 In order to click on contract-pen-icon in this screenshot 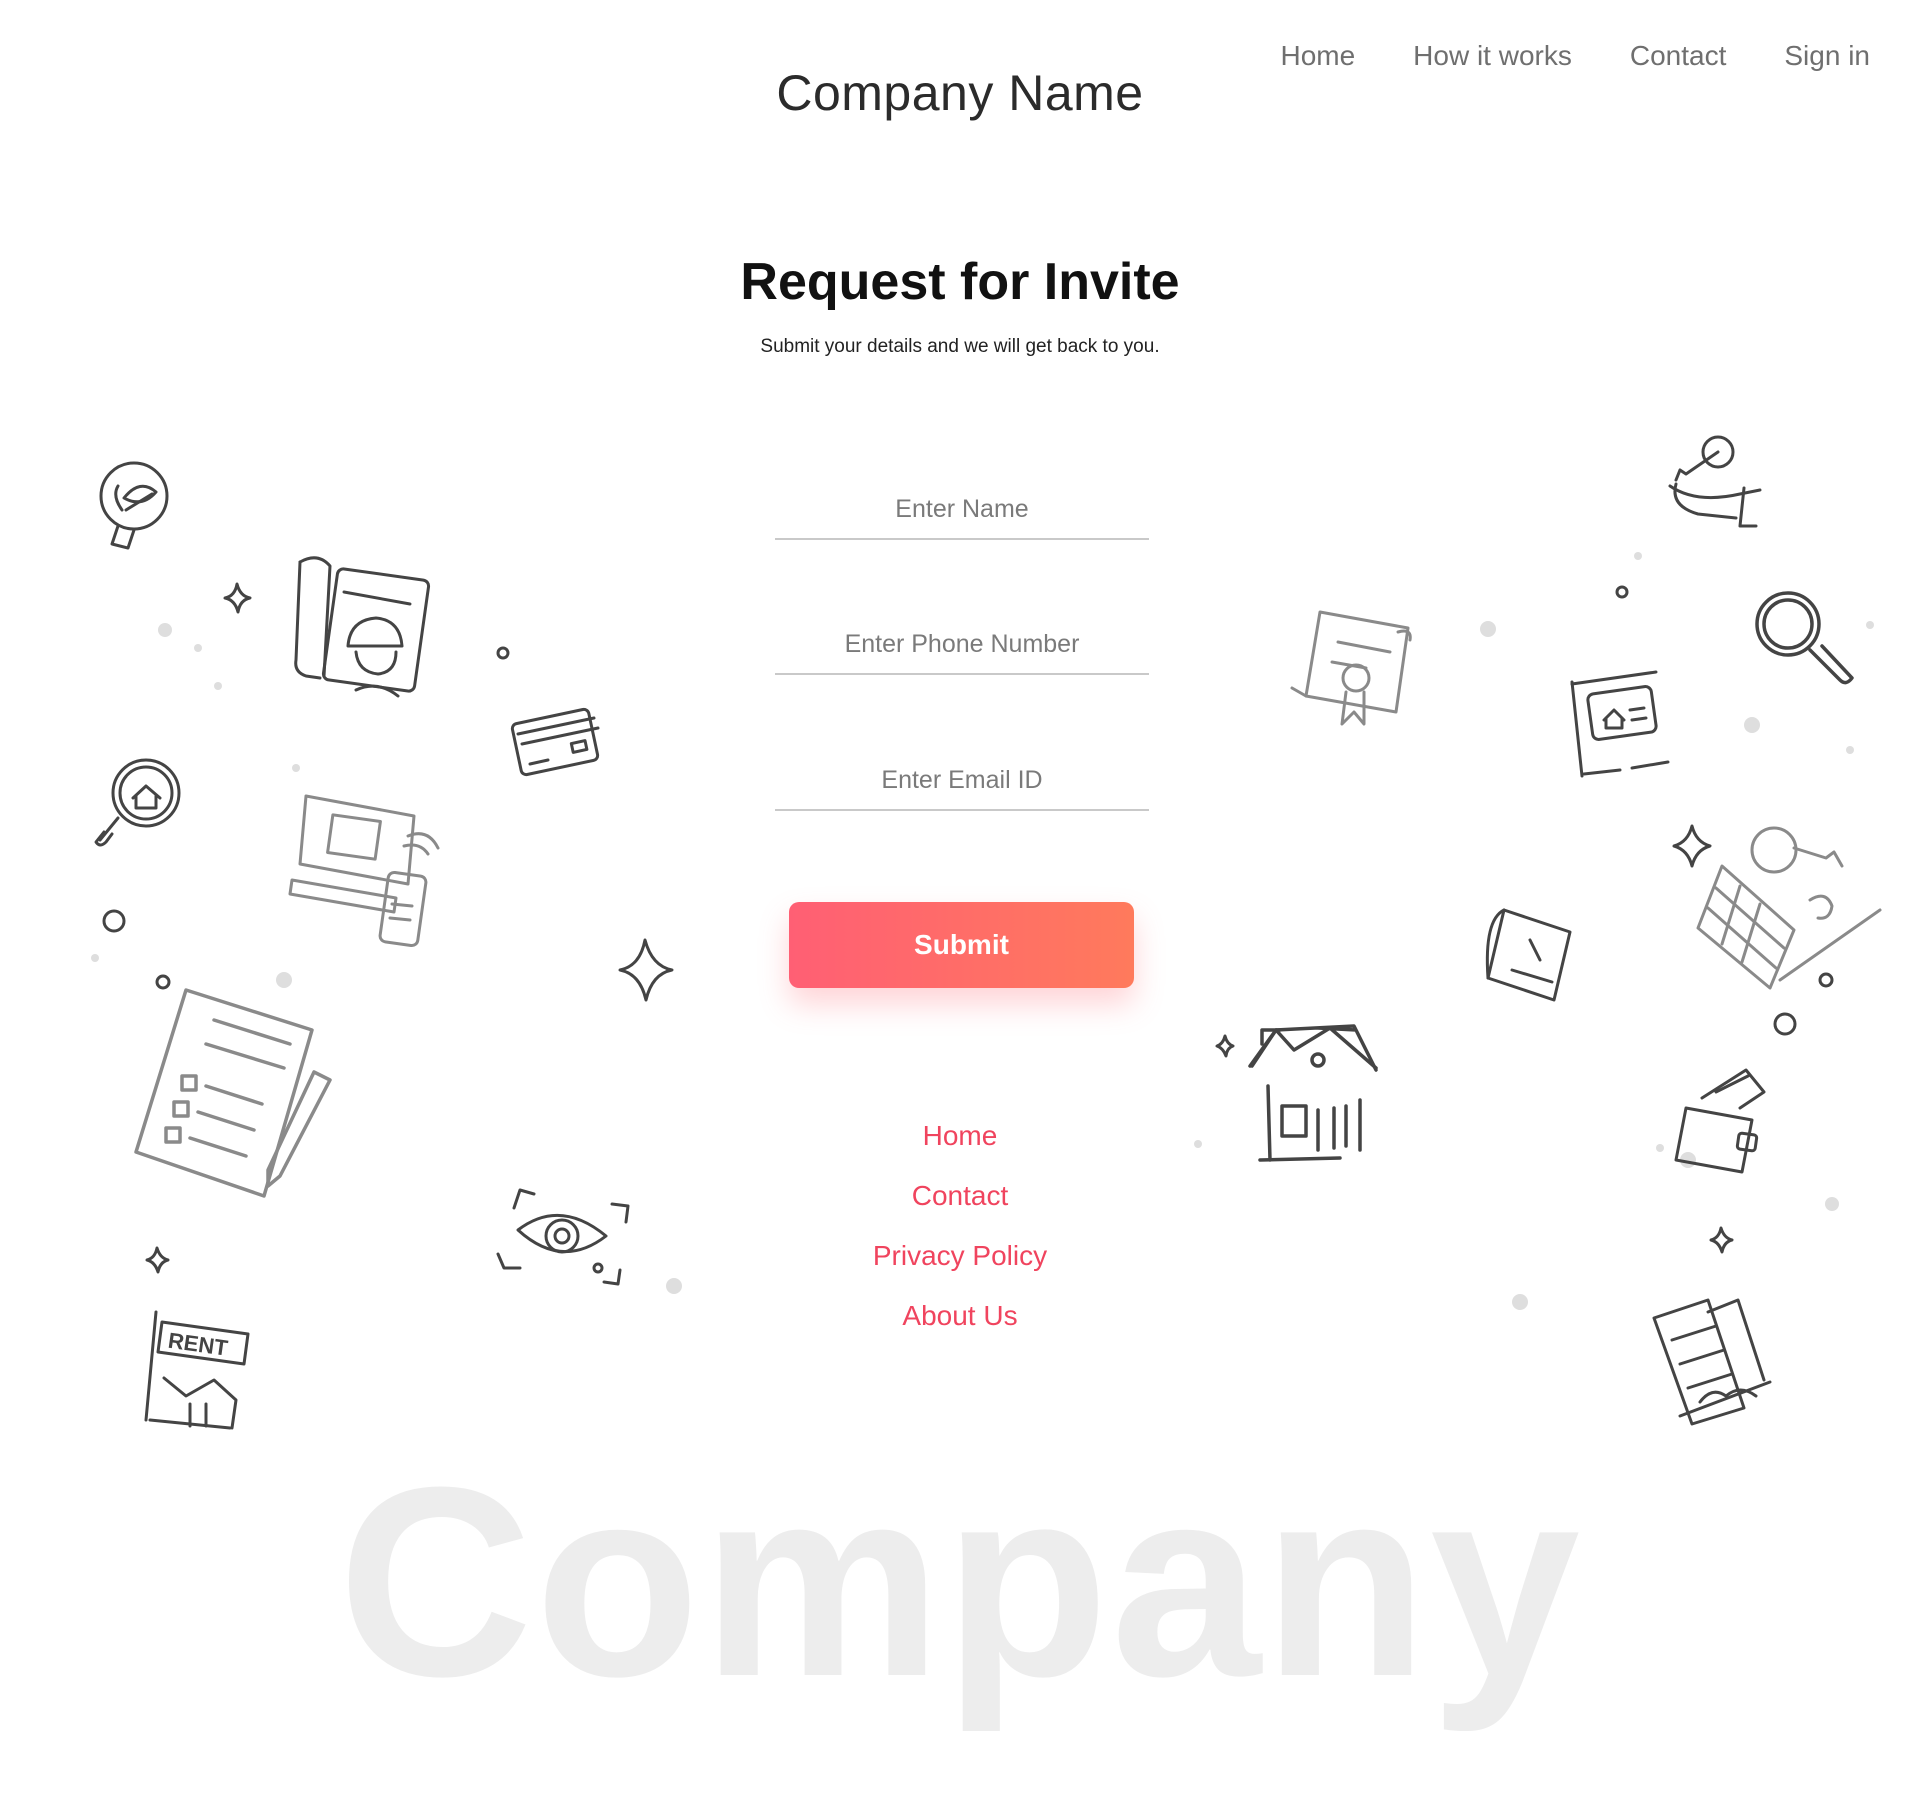, I will do `click(233, 1093)`.